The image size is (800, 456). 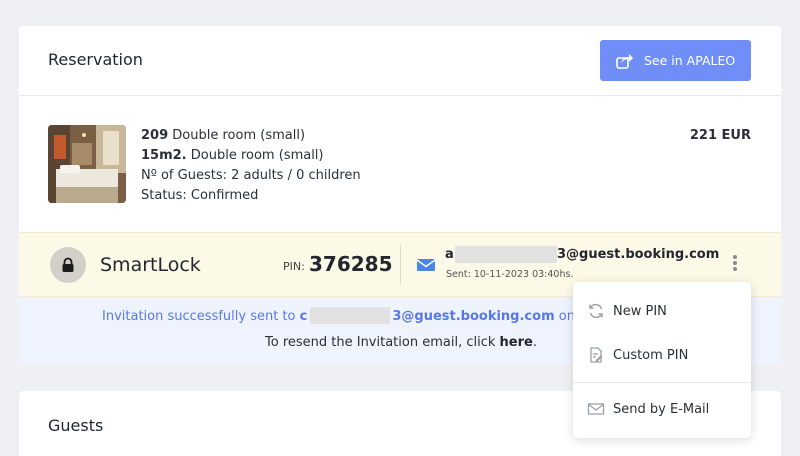 I want to click on room-guests: Nº of Guests: 2 adults / 0 children, so click(x=251, y=175).